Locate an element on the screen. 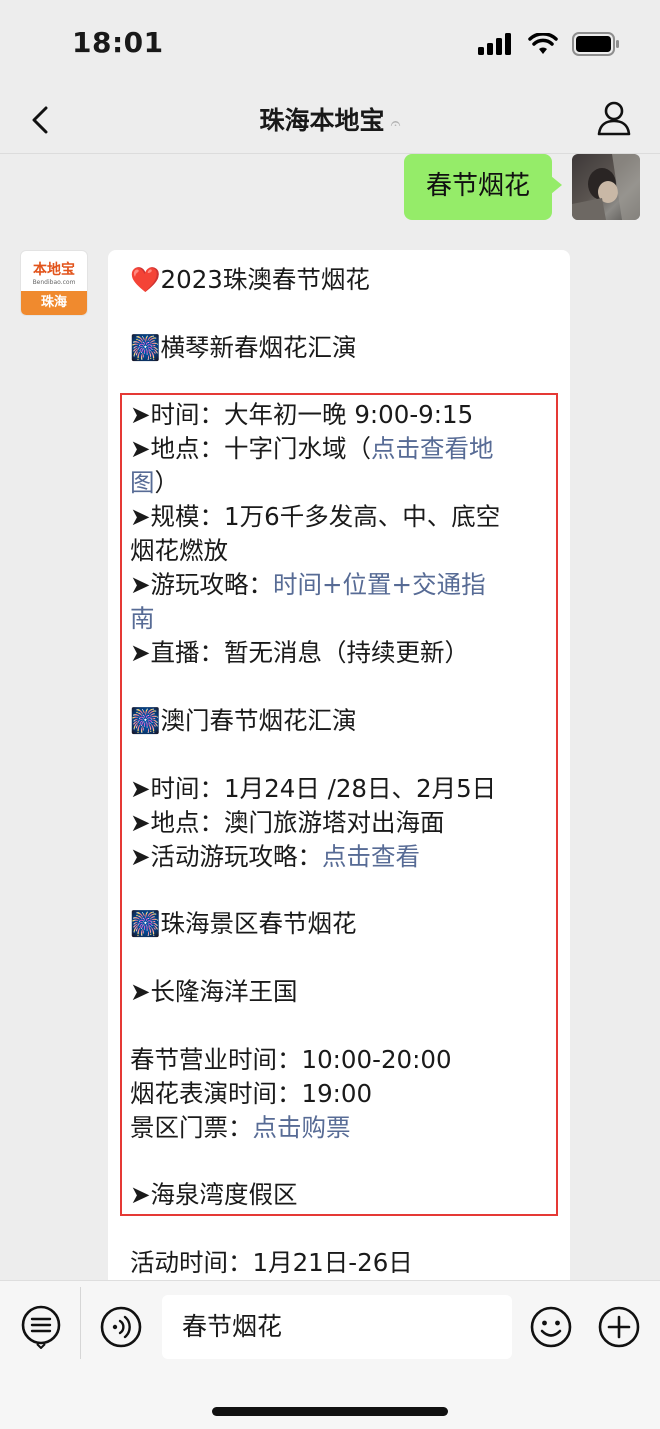 The height and width of the screenshot is (1429, 660). avatar-photo is located at coordinates (606, 187).